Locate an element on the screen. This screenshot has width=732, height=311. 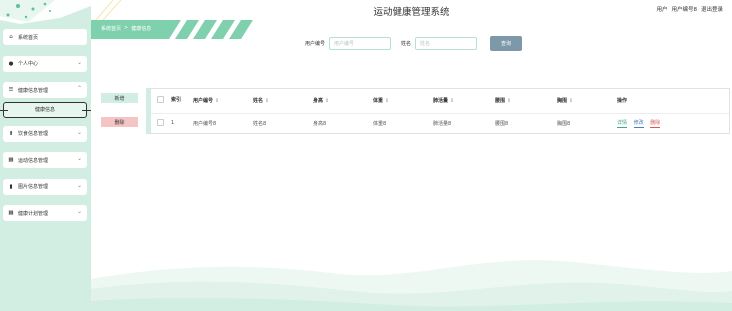
breadcrumb: 系统首页 > 健康信息 is located at coordinates (126, 28).